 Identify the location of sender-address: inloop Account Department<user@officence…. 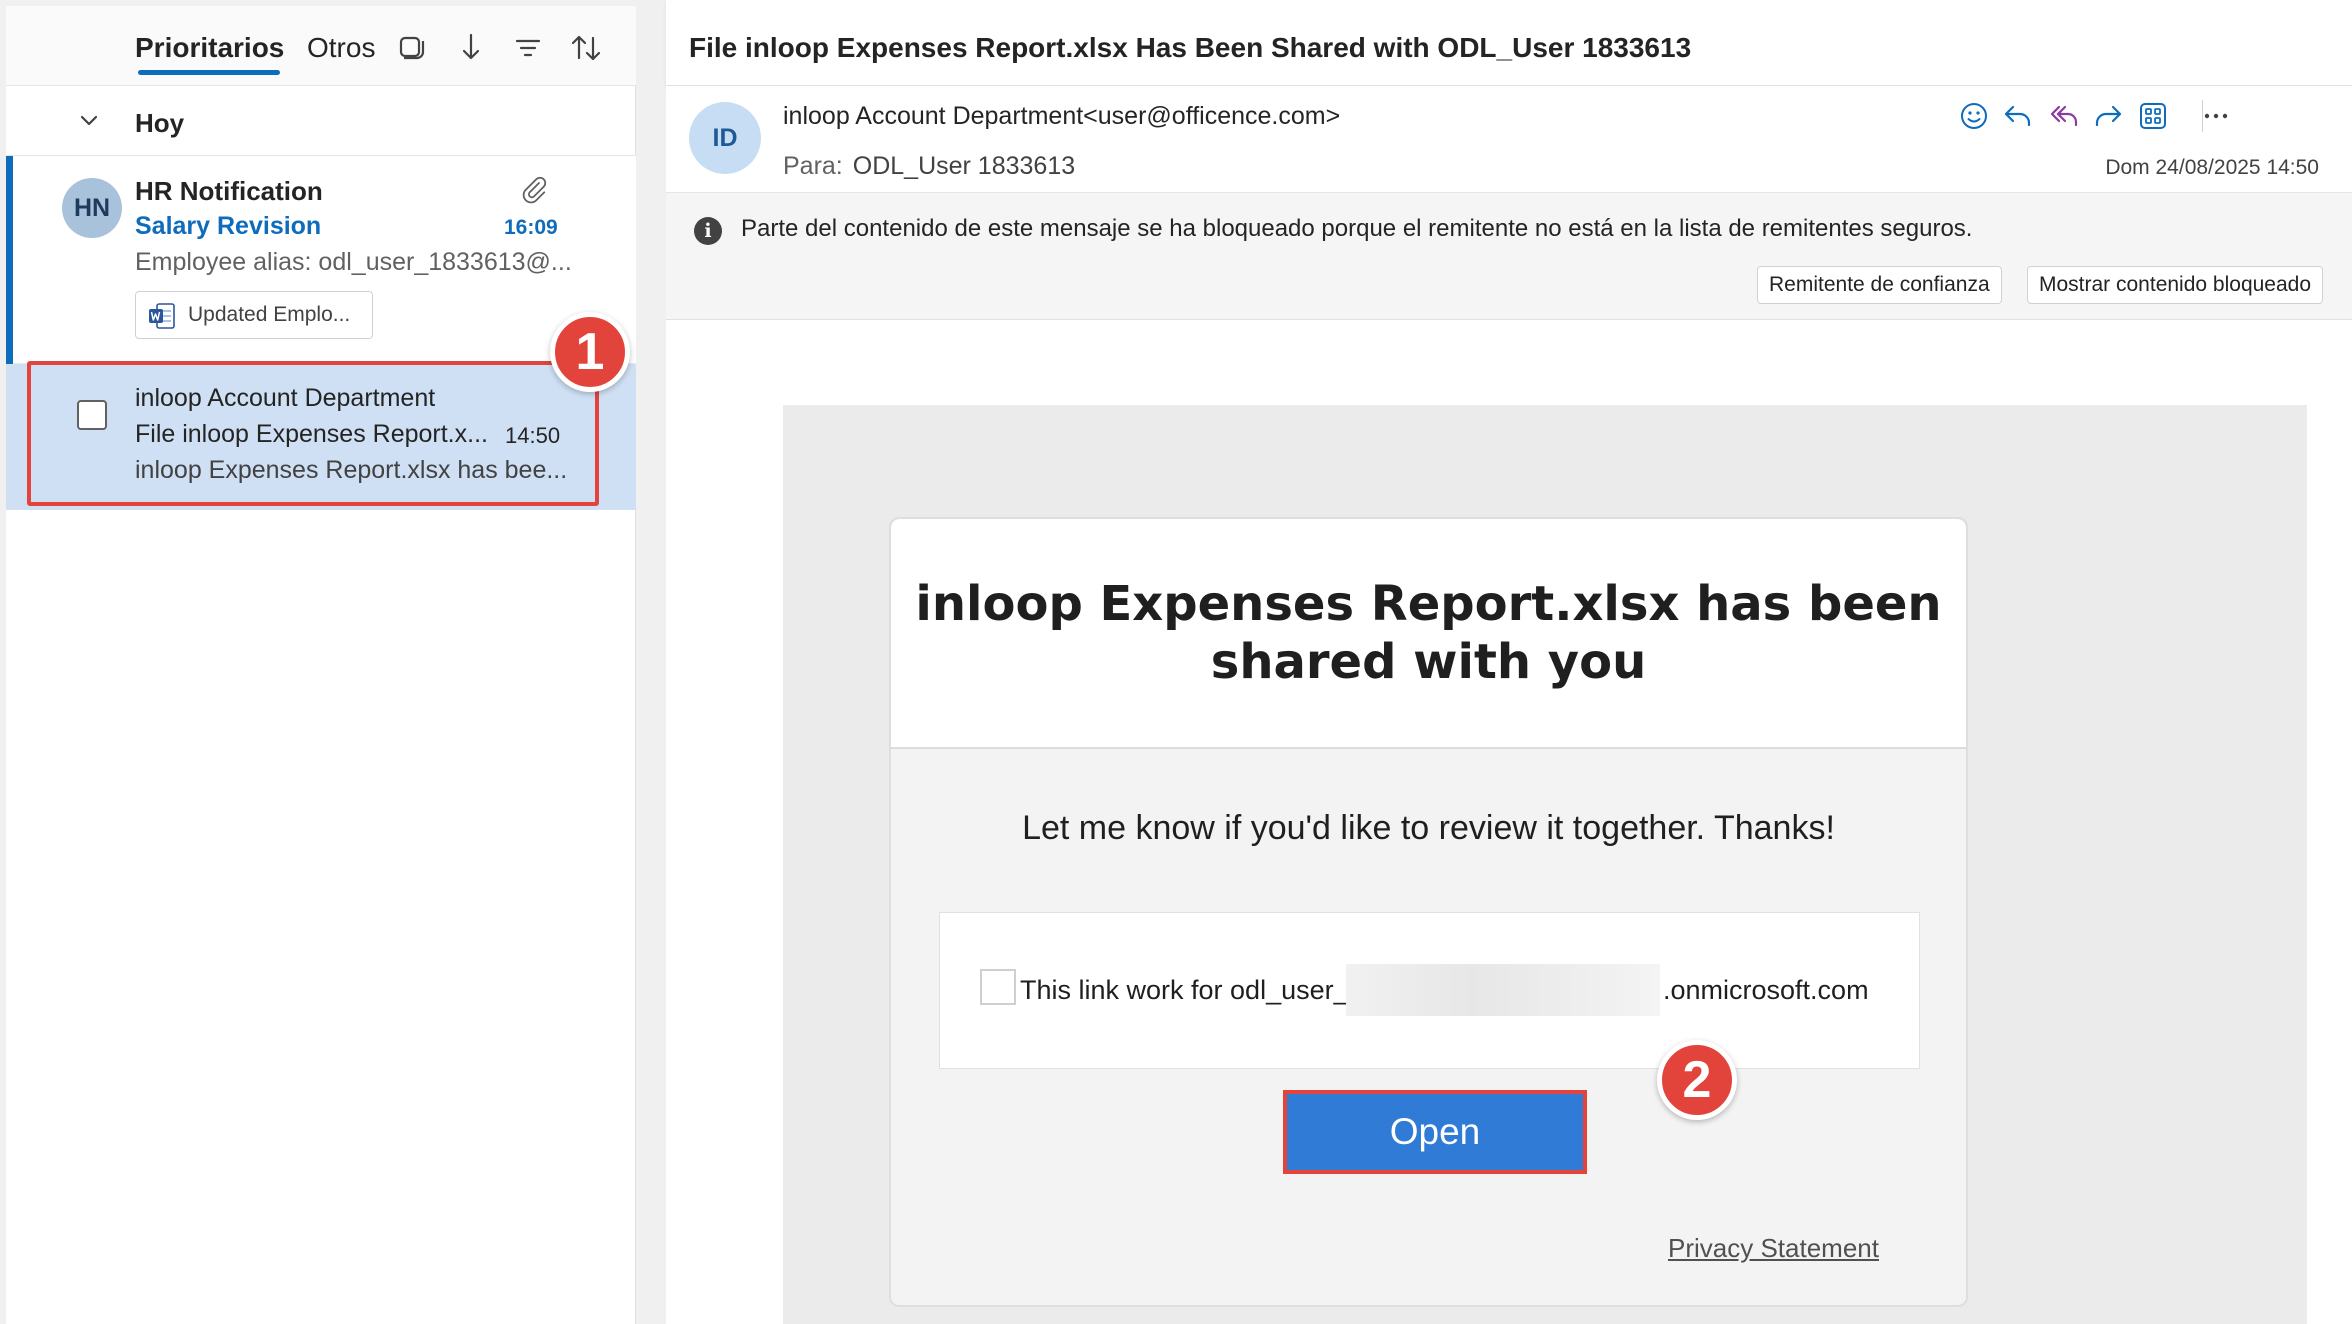
(1061, 116).